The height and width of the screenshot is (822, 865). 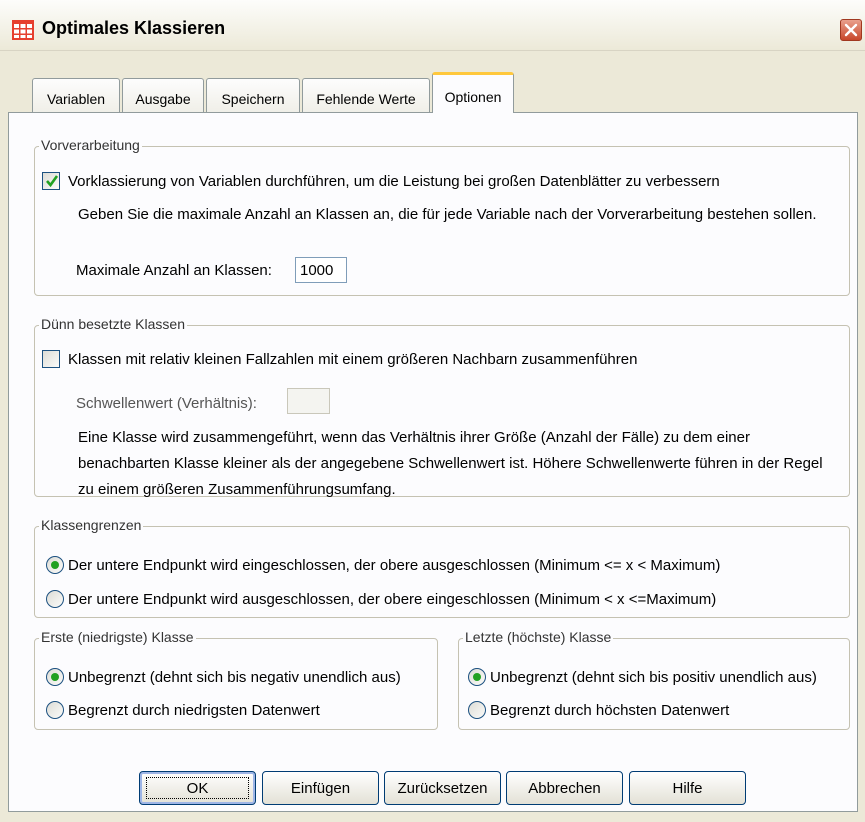 What do you see at coordinates (55, 677) in the screenshot?
I see `first-bin-unbounded-radio` at bounding box center [55, 677].